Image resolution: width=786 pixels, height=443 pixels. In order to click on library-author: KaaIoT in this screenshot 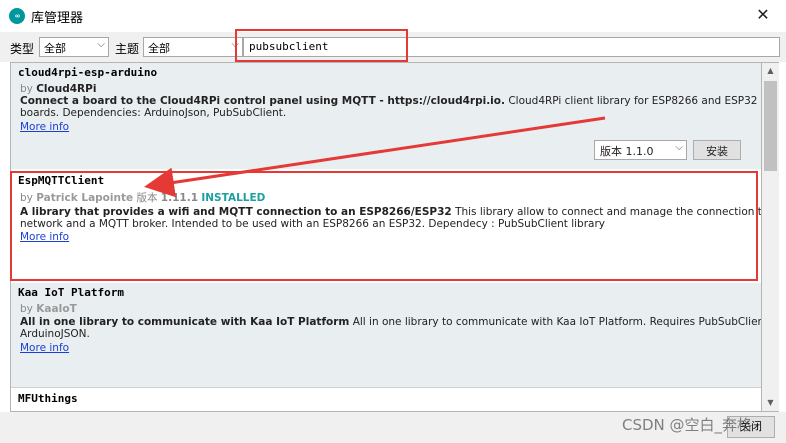, I will do `click(56, 309)`.